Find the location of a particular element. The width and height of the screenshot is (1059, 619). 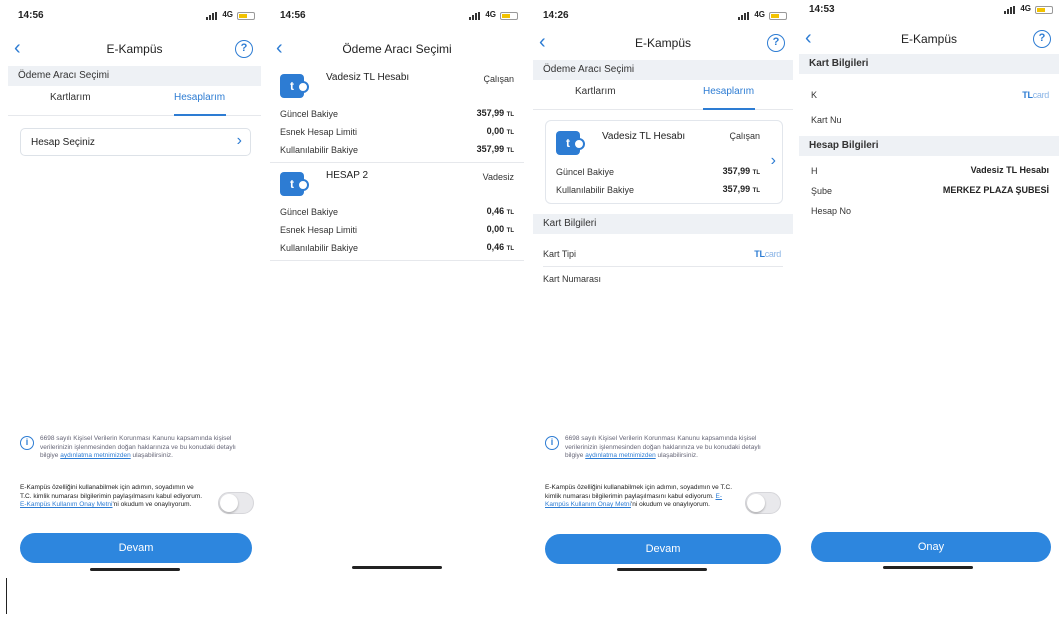

consent-link: E-Kampüs Kullanım Onay Metni is located at coordinates (66, 504).